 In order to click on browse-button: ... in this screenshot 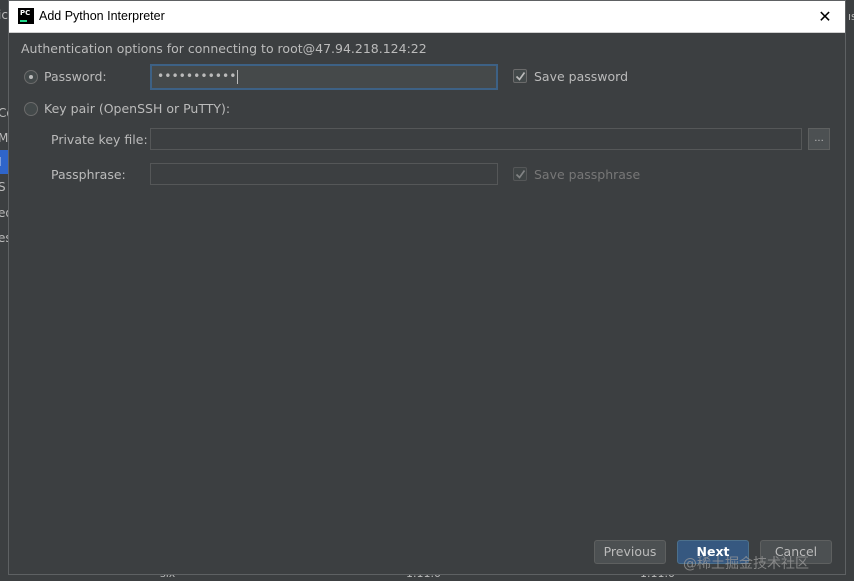, I will do `click(819, 139)`.